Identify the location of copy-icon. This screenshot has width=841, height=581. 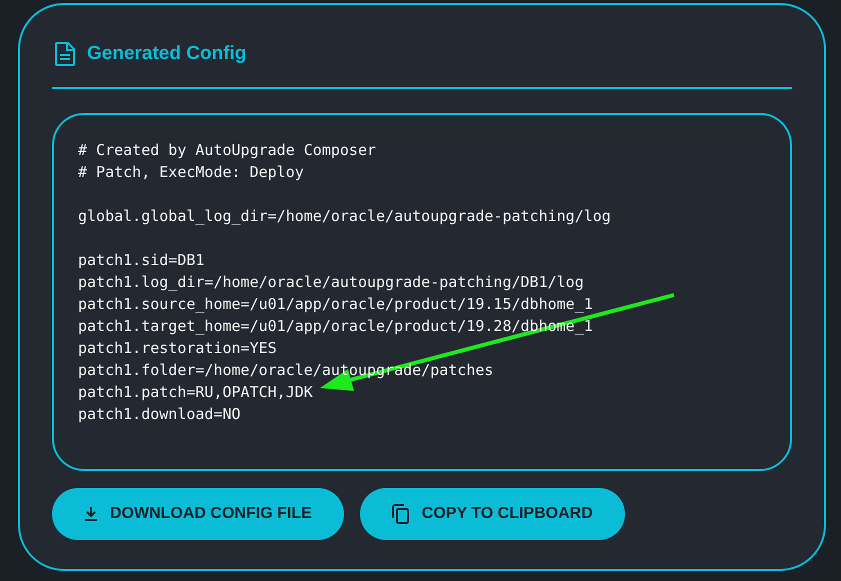
(401, 514).